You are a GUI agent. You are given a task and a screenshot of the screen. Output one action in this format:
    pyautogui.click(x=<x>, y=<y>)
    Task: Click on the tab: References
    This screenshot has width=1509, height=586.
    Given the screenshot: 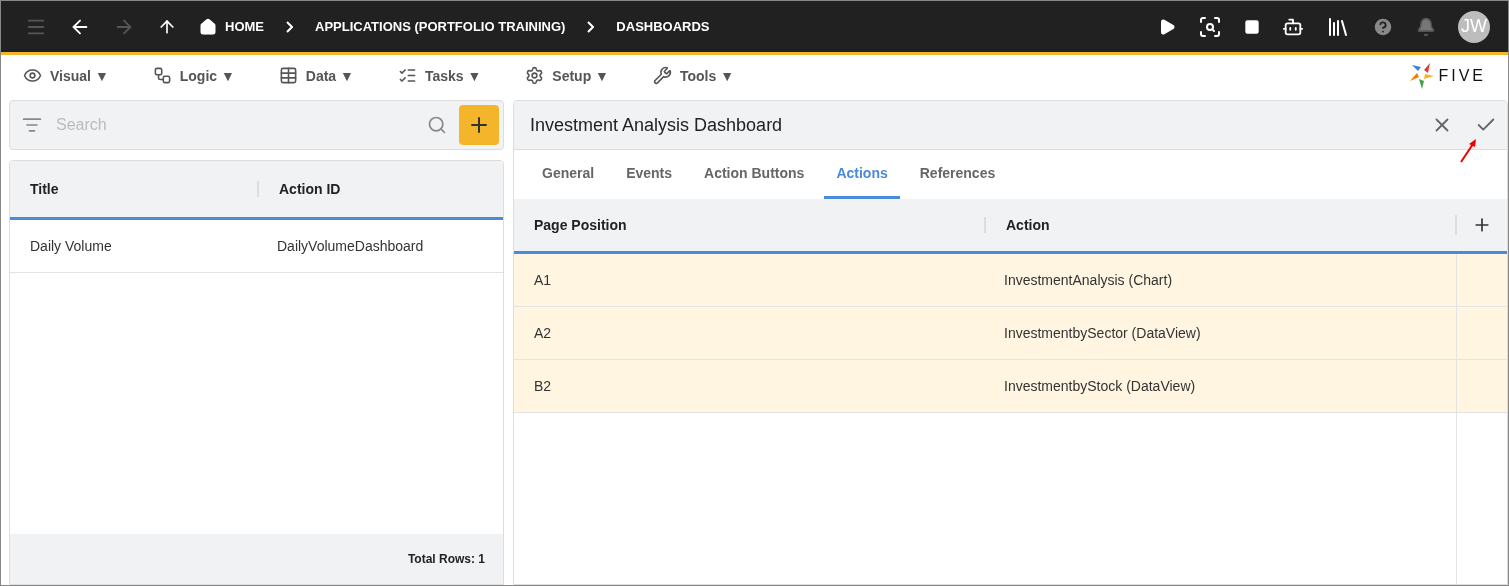 What is the action you would take?
    pyautogui.click(x=957, y=174)
    